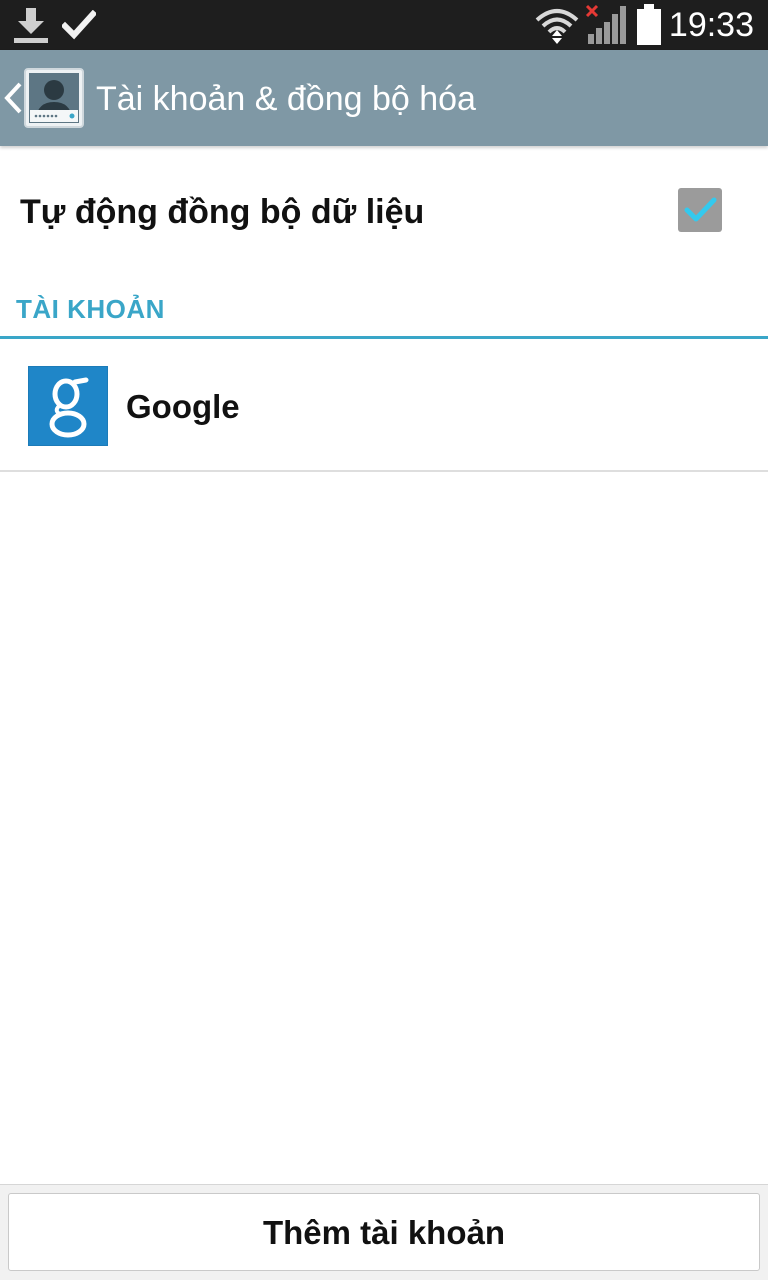 Image resolution: width=768 pixels, height=1280 pixels. Describe the element at coordinates (13, 98) in the screenshot. I see `back-chevron-icon` at that location.